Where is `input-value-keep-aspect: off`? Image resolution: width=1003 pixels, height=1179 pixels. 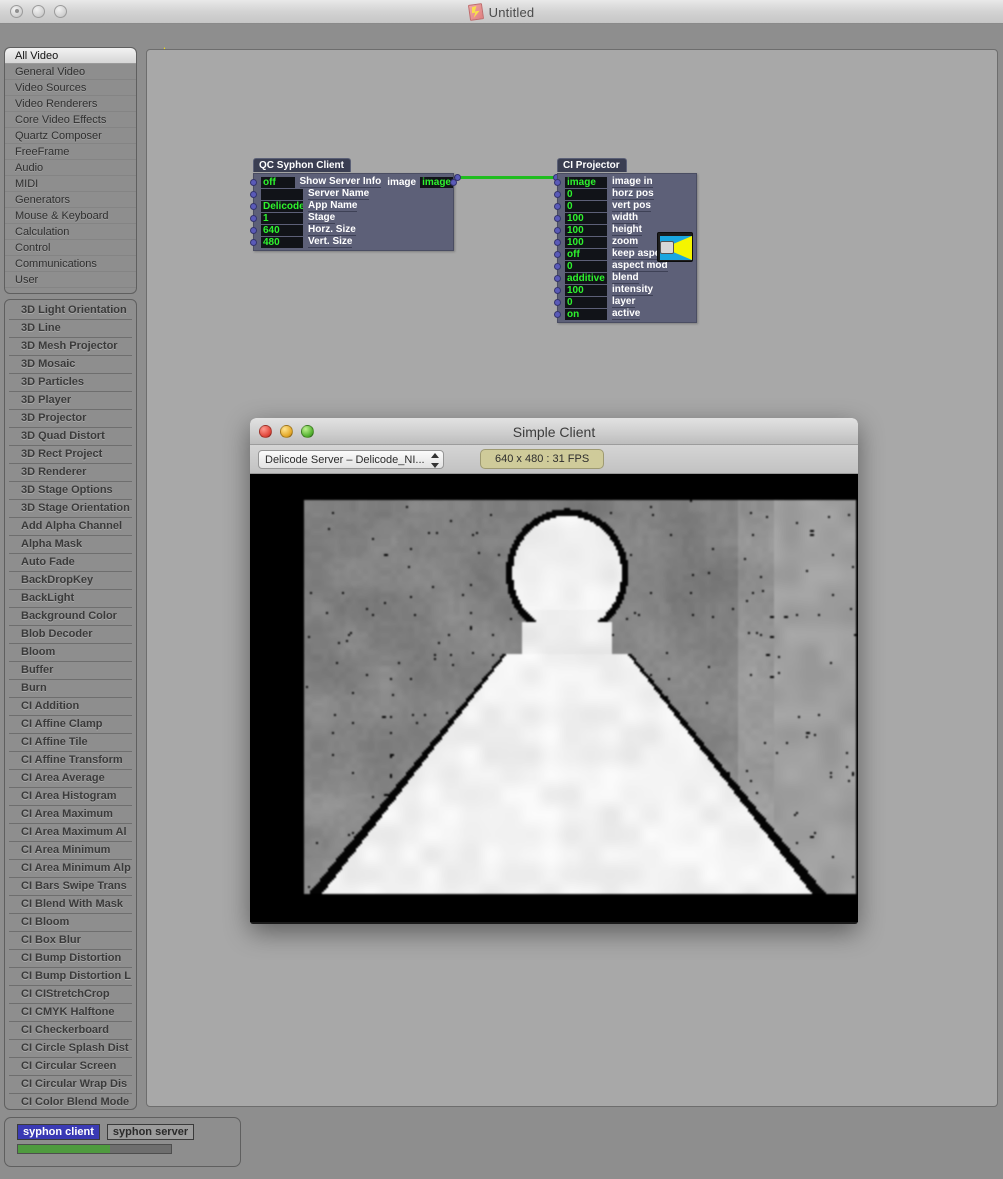 input-value-keep-aspect: off is located at coordinates (586, 254).